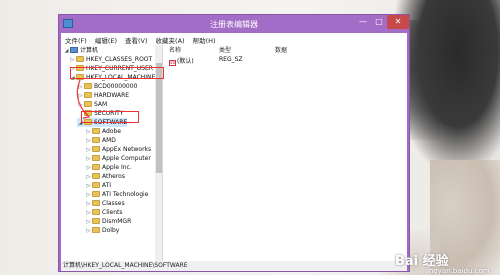 This screenshot has height=275, width=500. I want to click on maximize-button: □, so click(379, 22).